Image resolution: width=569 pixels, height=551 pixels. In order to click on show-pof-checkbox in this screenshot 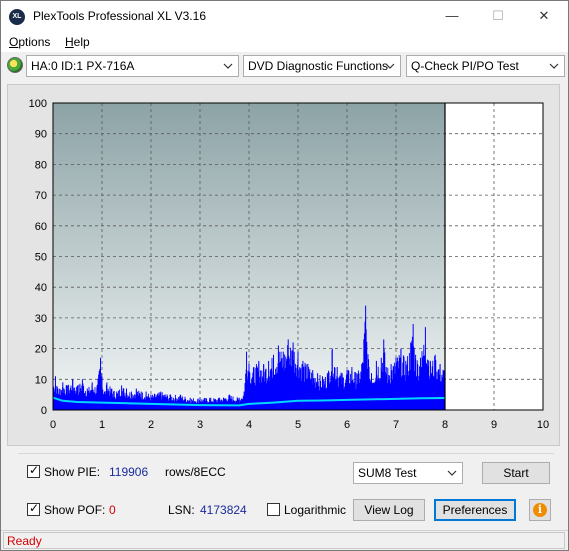, I will do `click(33, 508)`.